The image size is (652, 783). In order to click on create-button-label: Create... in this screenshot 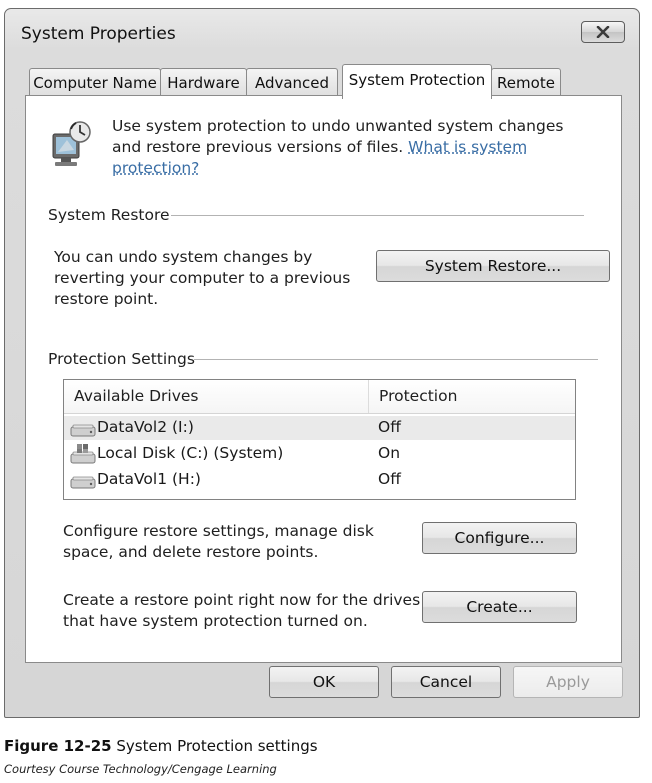, I will do `click(499, 607)`.